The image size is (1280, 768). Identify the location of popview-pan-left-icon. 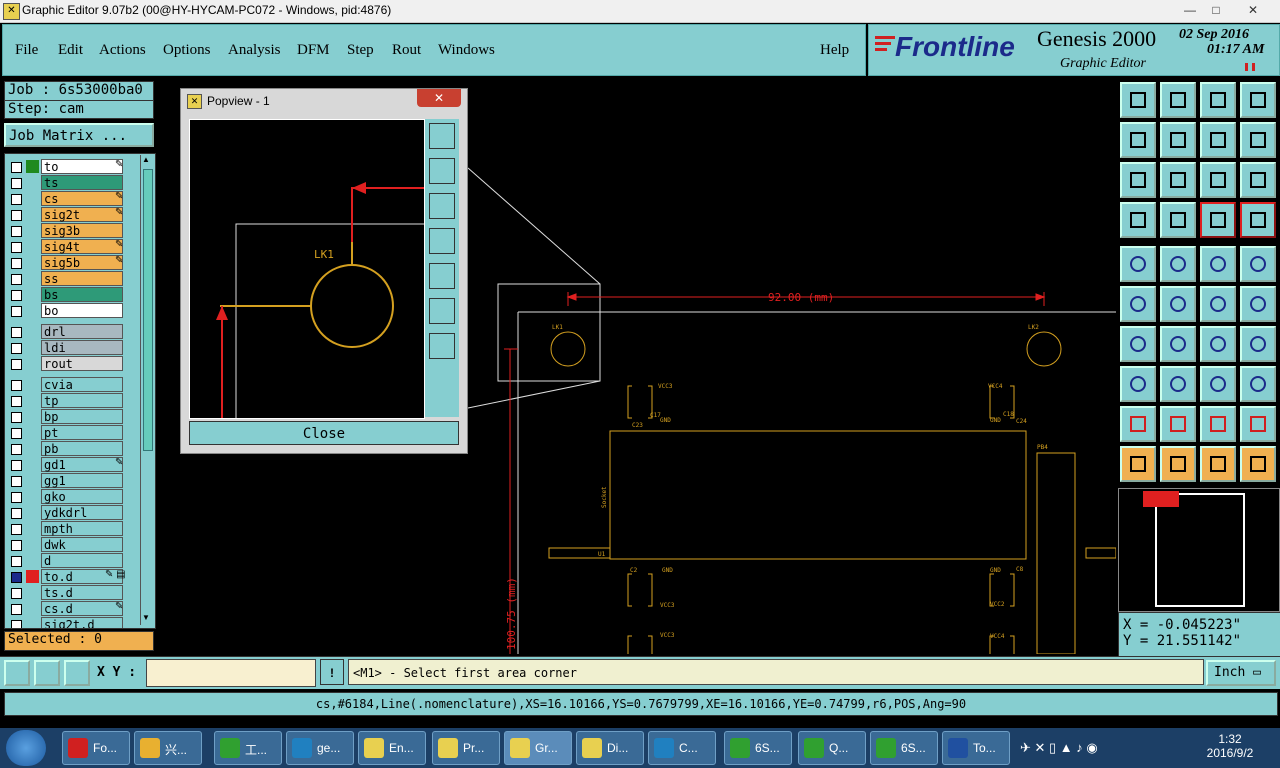
(442, 241).